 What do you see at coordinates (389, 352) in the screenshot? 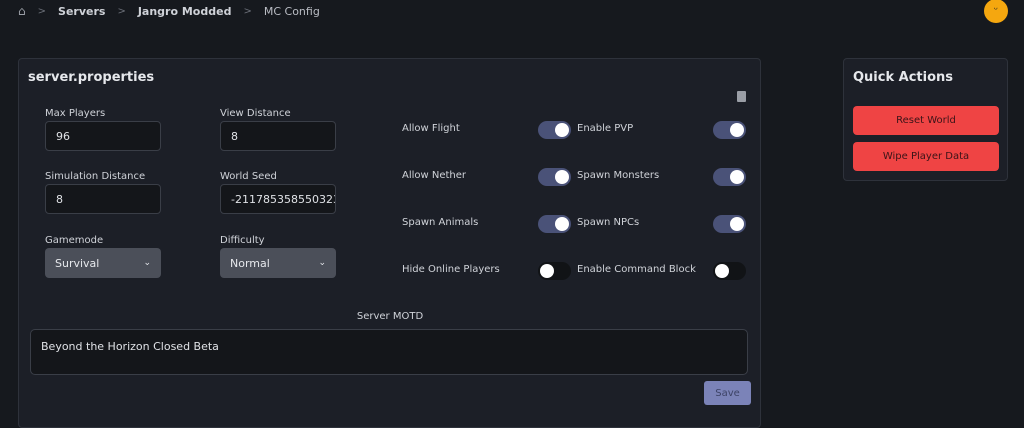
I see `motd-textarea: Beyond the Horizon Closed Beta` at bounding box center [389, 352].